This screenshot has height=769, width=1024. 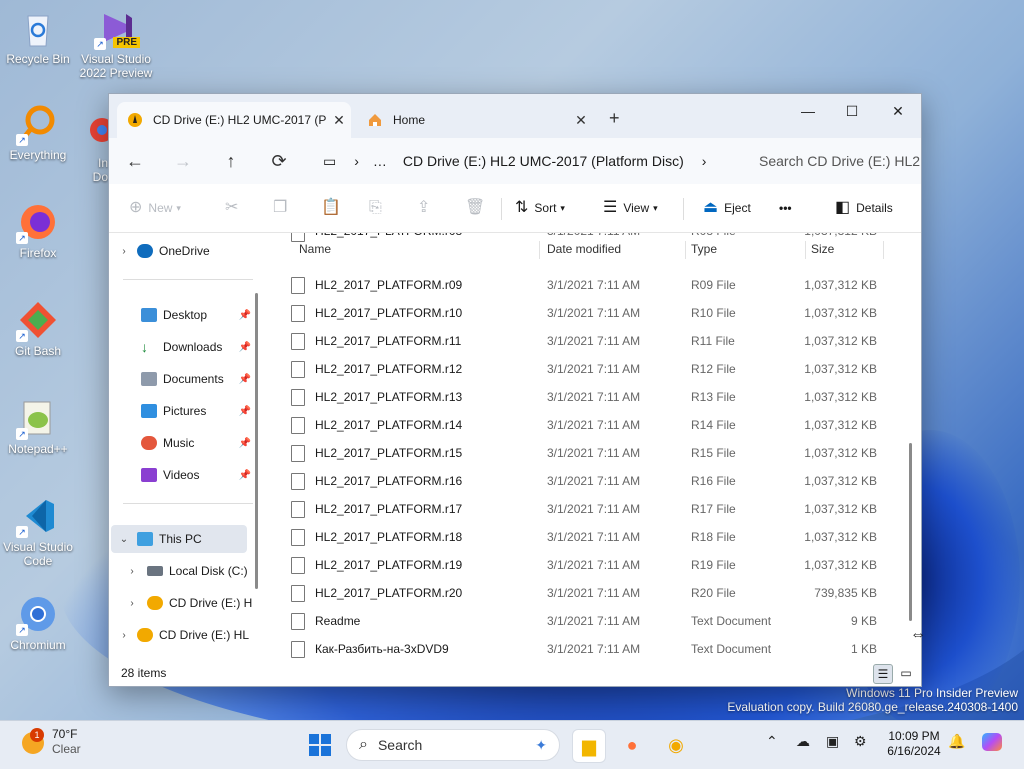 I want to click on cd-autoplay-taskbar-button: ◉, so click(x=676, y=745).